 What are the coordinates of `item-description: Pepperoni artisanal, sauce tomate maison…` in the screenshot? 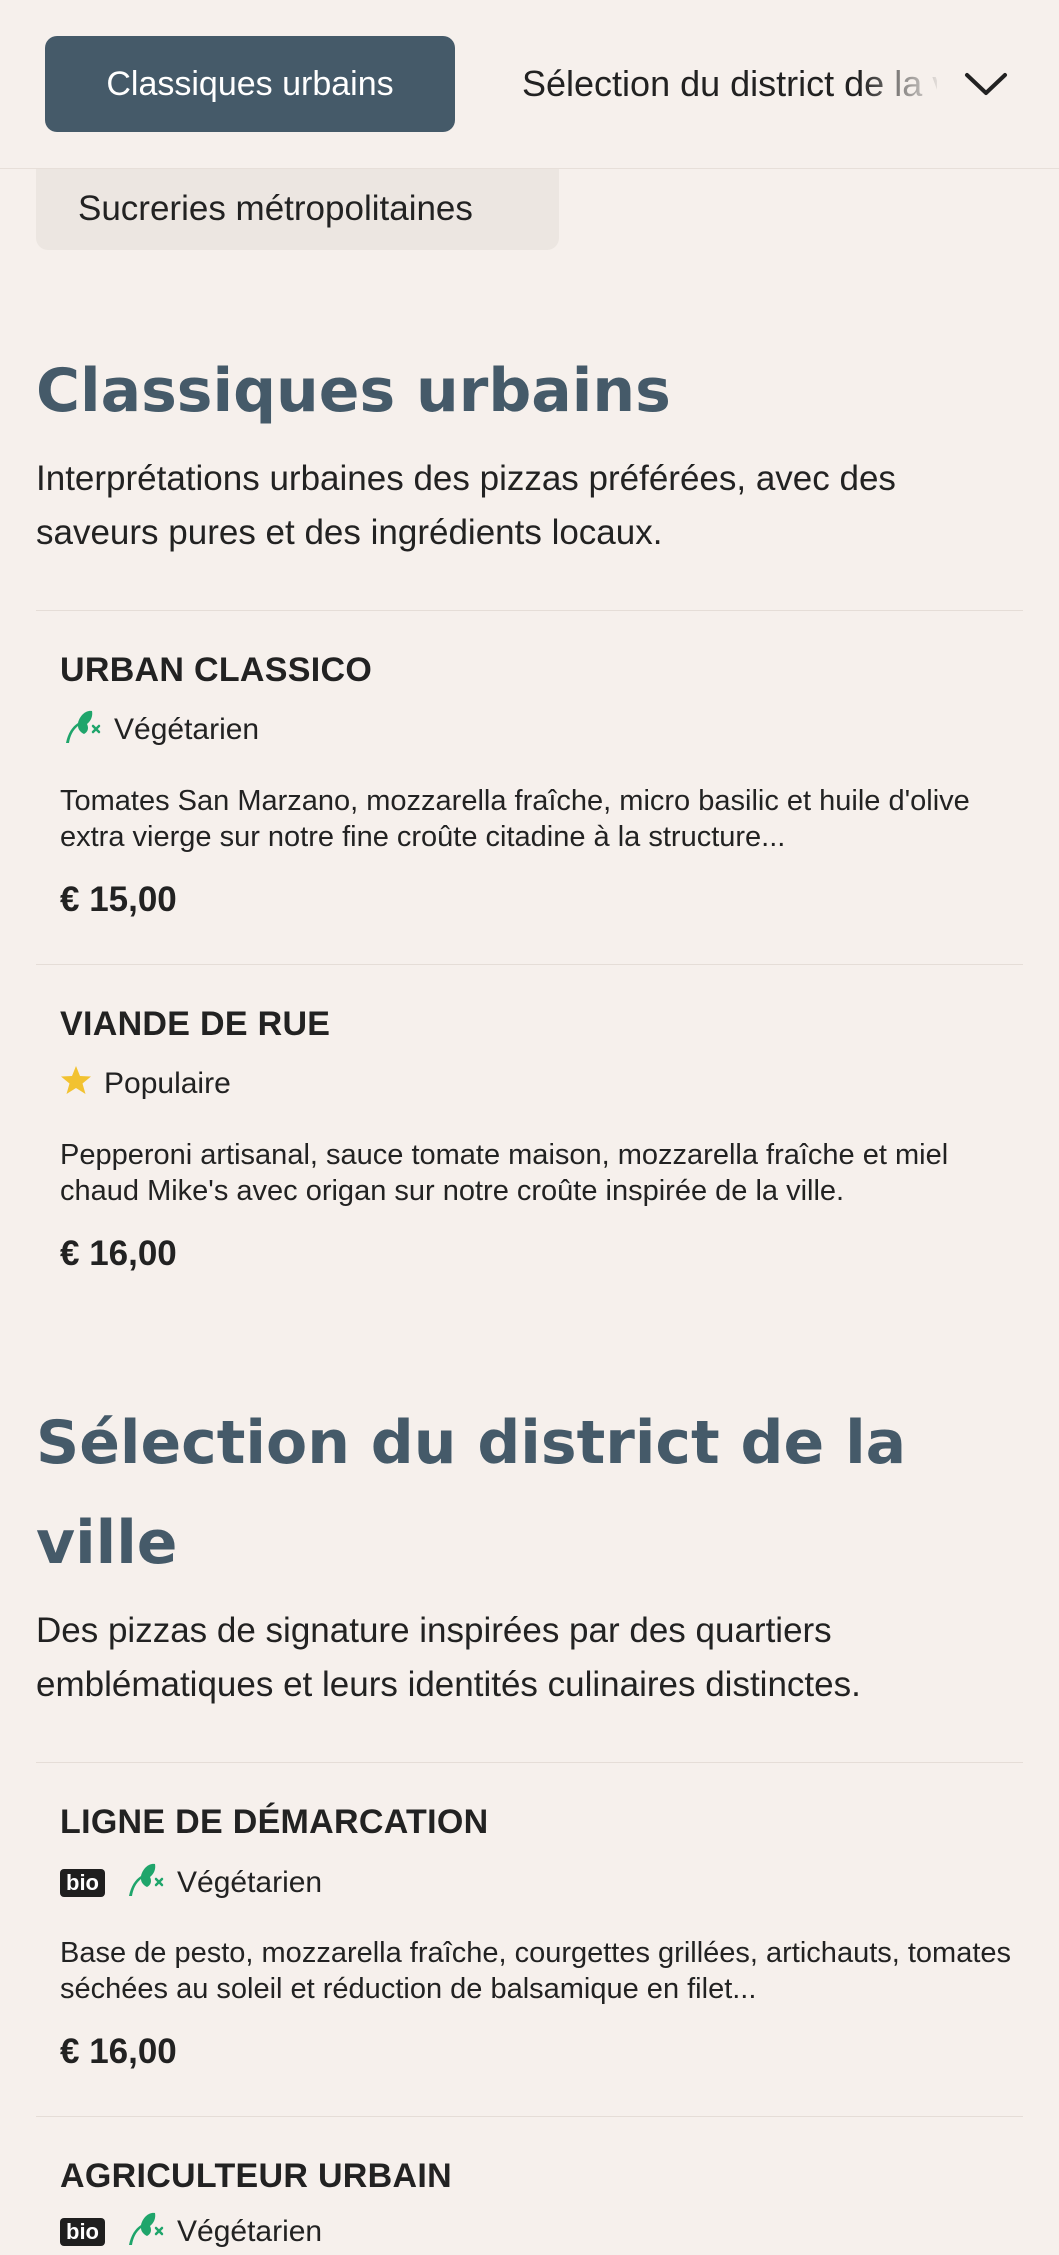 It's located at (504, 1173).